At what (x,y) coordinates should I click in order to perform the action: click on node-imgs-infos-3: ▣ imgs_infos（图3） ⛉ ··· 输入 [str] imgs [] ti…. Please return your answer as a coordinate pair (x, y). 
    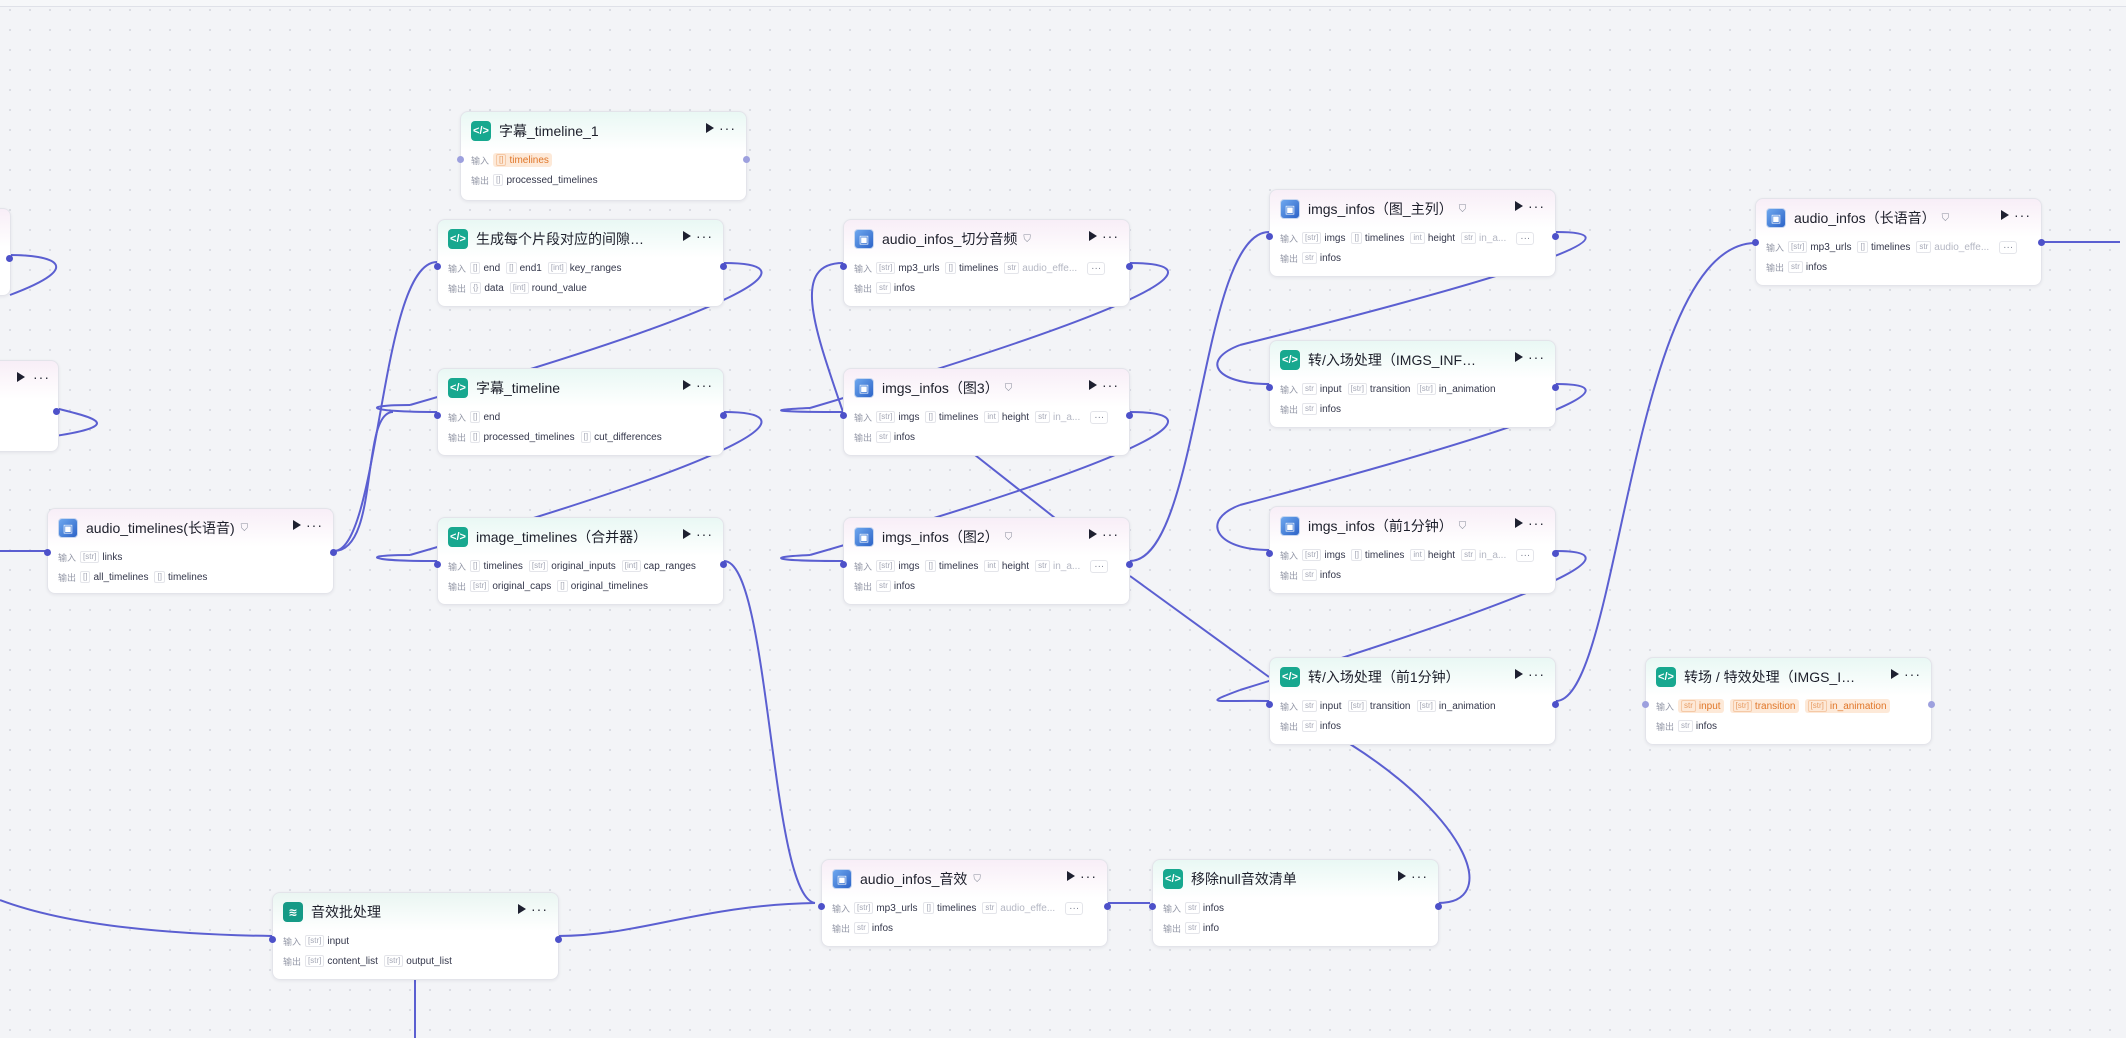
    Looking at the image, I should click on (986, 412).